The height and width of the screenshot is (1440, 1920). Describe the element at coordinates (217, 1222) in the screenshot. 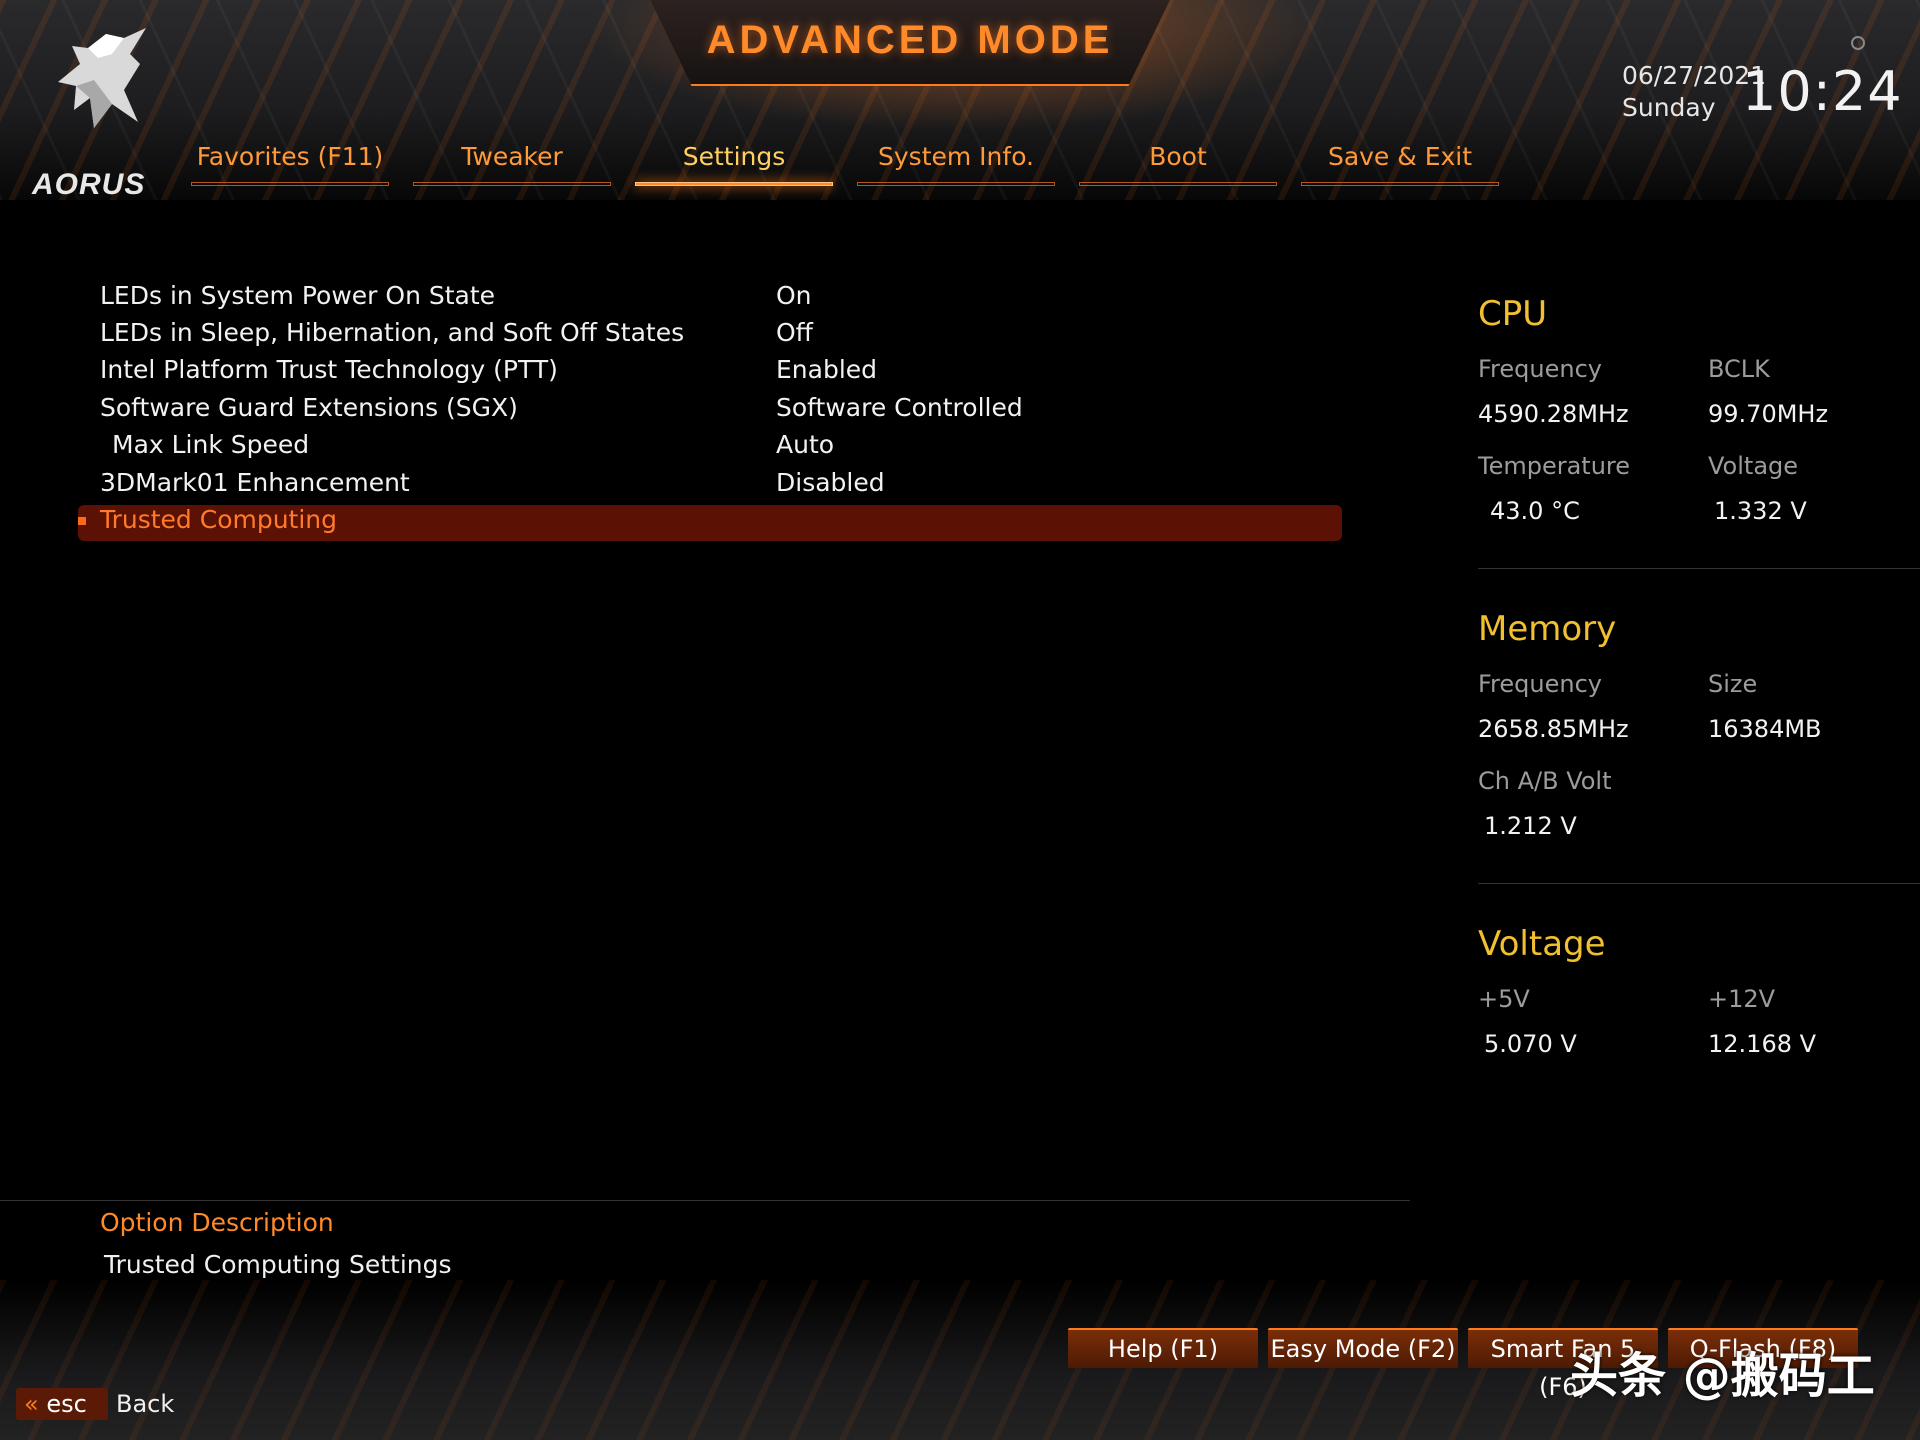

I see `option-description-title: Option Description` at that location.